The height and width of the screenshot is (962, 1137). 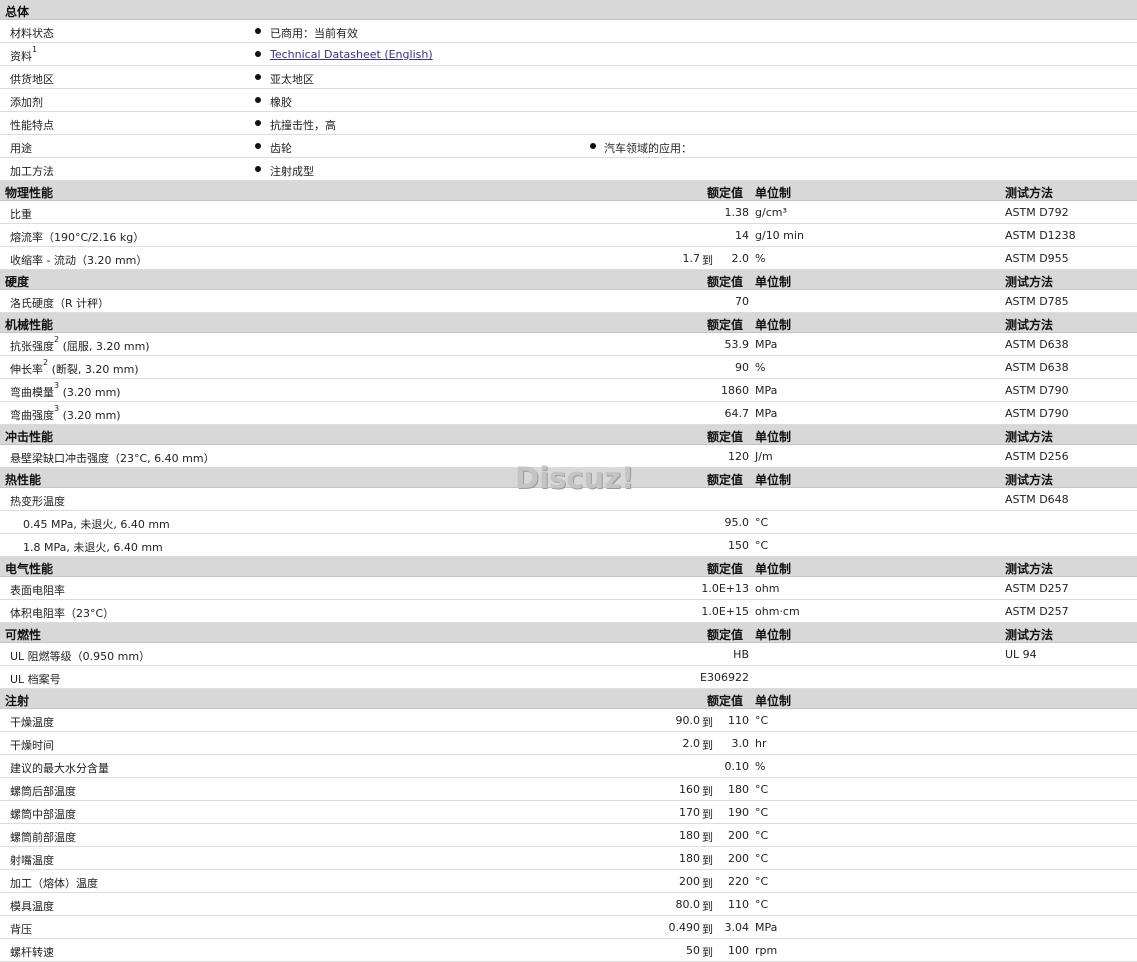 What do you see at coordinates (1037, 301) in the screenshot?
I see `test-method: ASTM D785` at bounding box center [1037, 301].